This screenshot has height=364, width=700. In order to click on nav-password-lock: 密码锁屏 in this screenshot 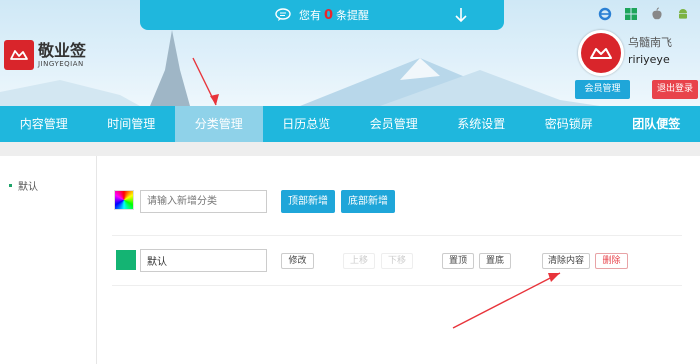, I will do `click(569, 124)`.